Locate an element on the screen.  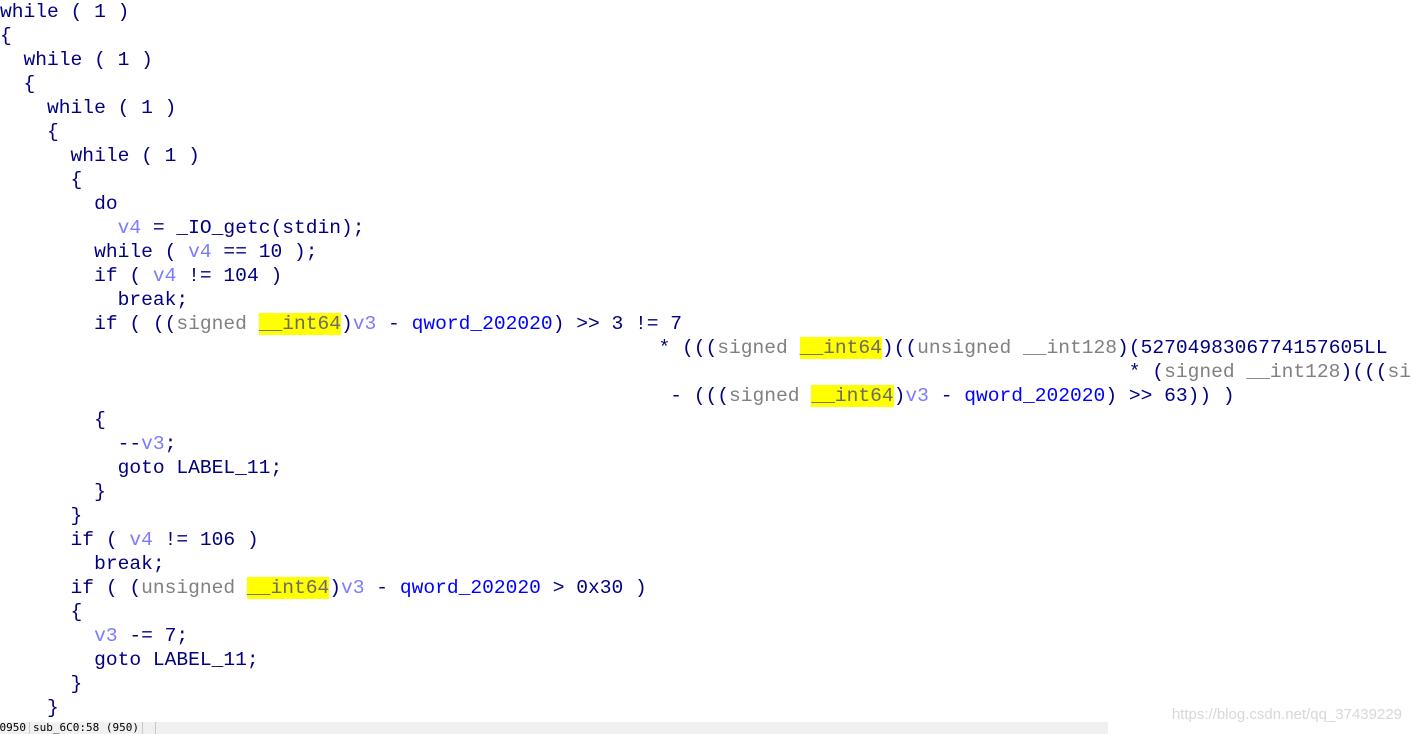
code-token: ) >> 3 != 7 is located at coordinates (617, 324).